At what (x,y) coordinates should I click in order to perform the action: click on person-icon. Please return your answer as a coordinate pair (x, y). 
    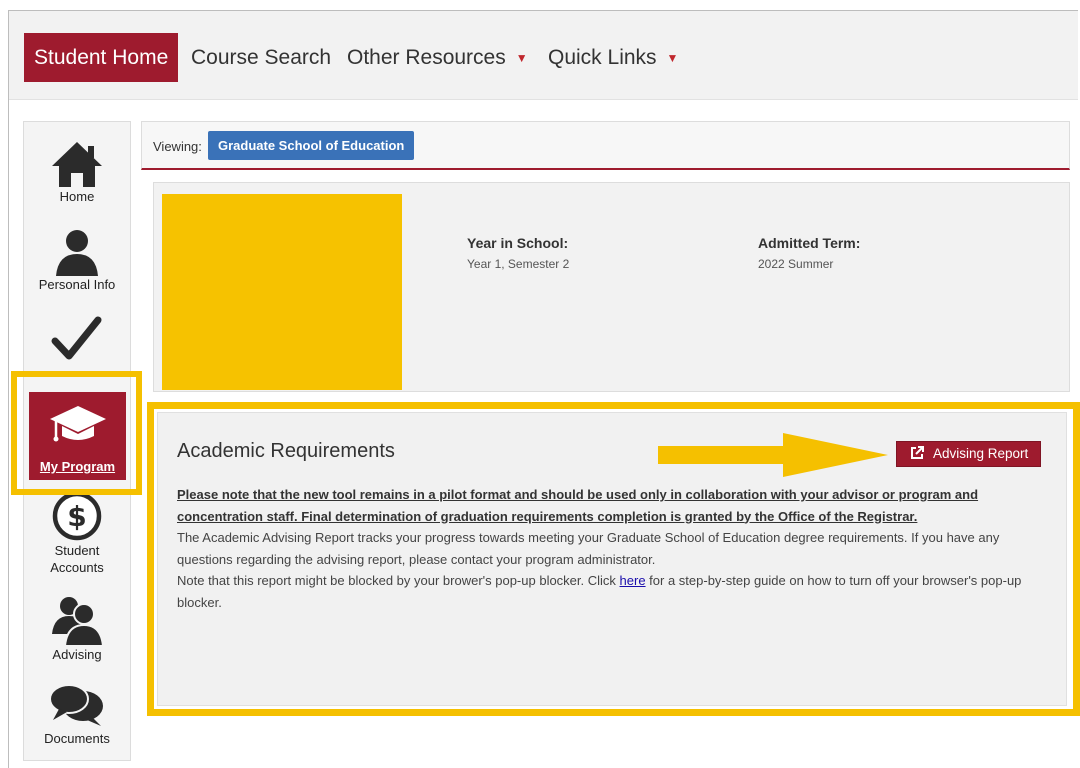
    Looking at the image, I should click on (77, 253).